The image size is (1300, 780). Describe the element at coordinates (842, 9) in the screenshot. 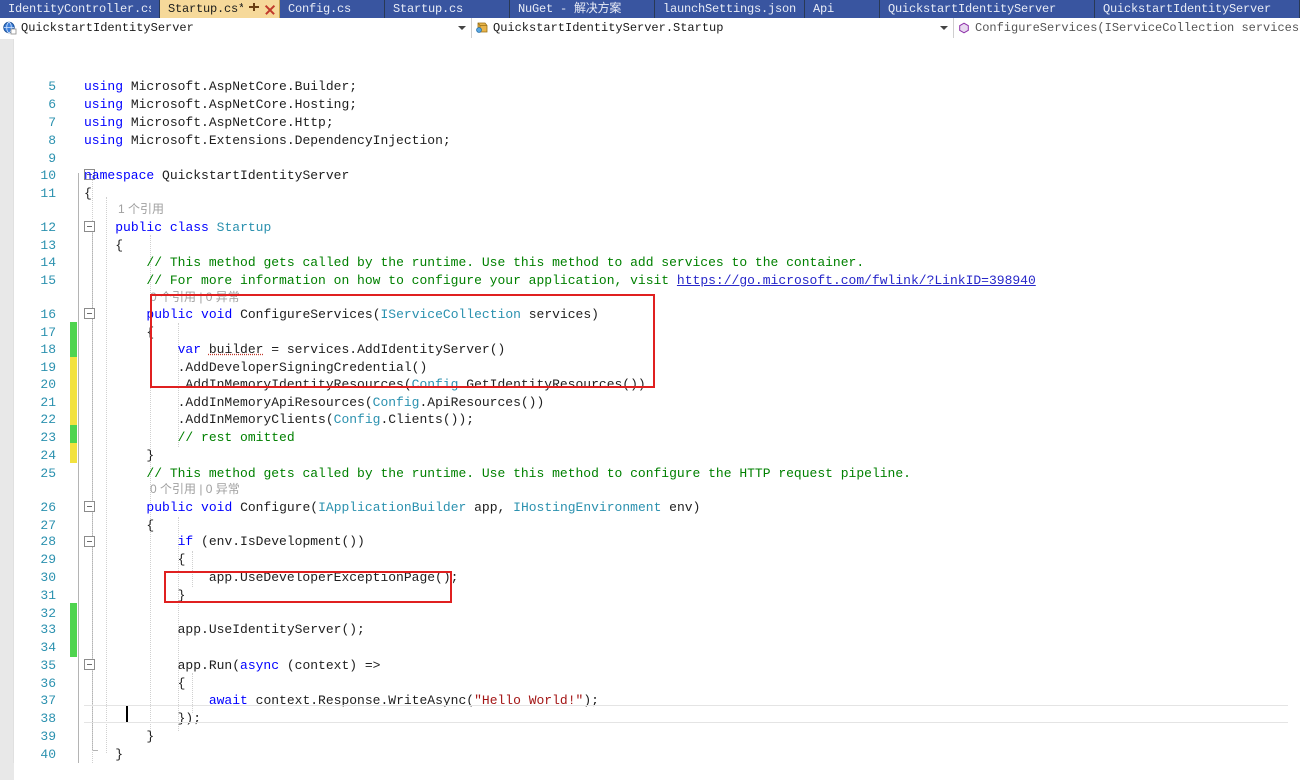

I see `editor-tab-6: Api` at that location.